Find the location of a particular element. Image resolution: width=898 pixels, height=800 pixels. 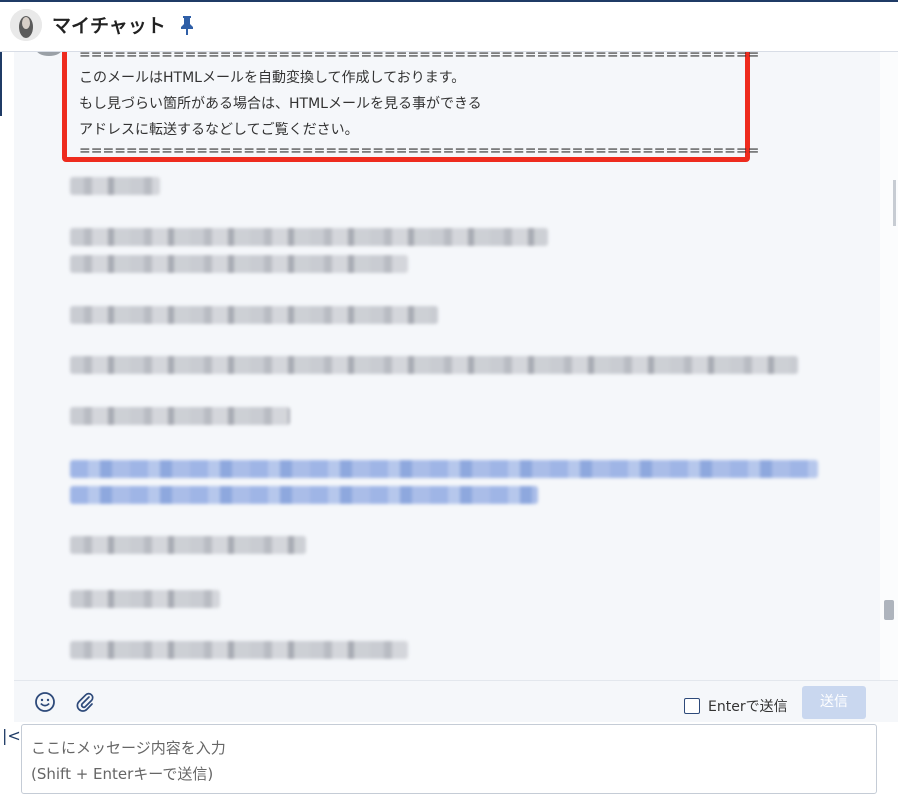

message-input-placeholder: ここにメッセージ内容を入力 is located at coordinates (128, 748).